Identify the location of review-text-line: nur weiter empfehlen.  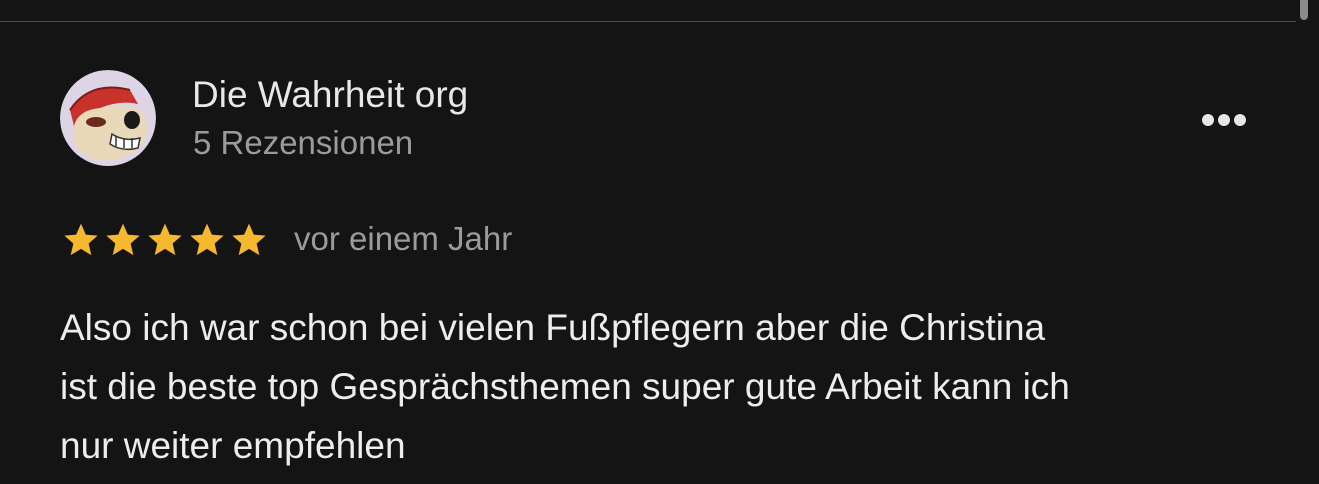
(233, 445).